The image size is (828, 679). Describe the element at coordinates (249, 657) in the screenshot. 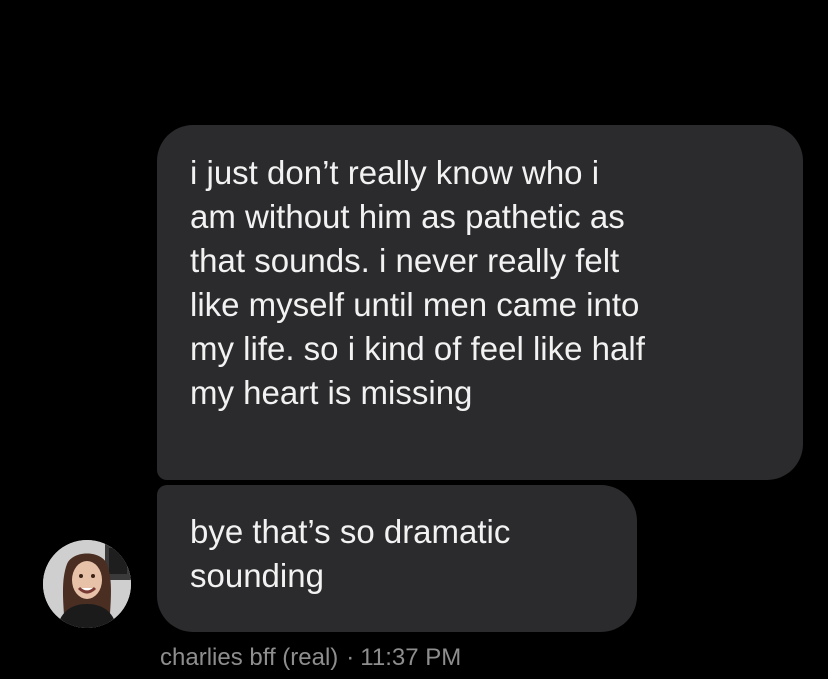

I see `sender-name: charlies bff (real)` at that location.